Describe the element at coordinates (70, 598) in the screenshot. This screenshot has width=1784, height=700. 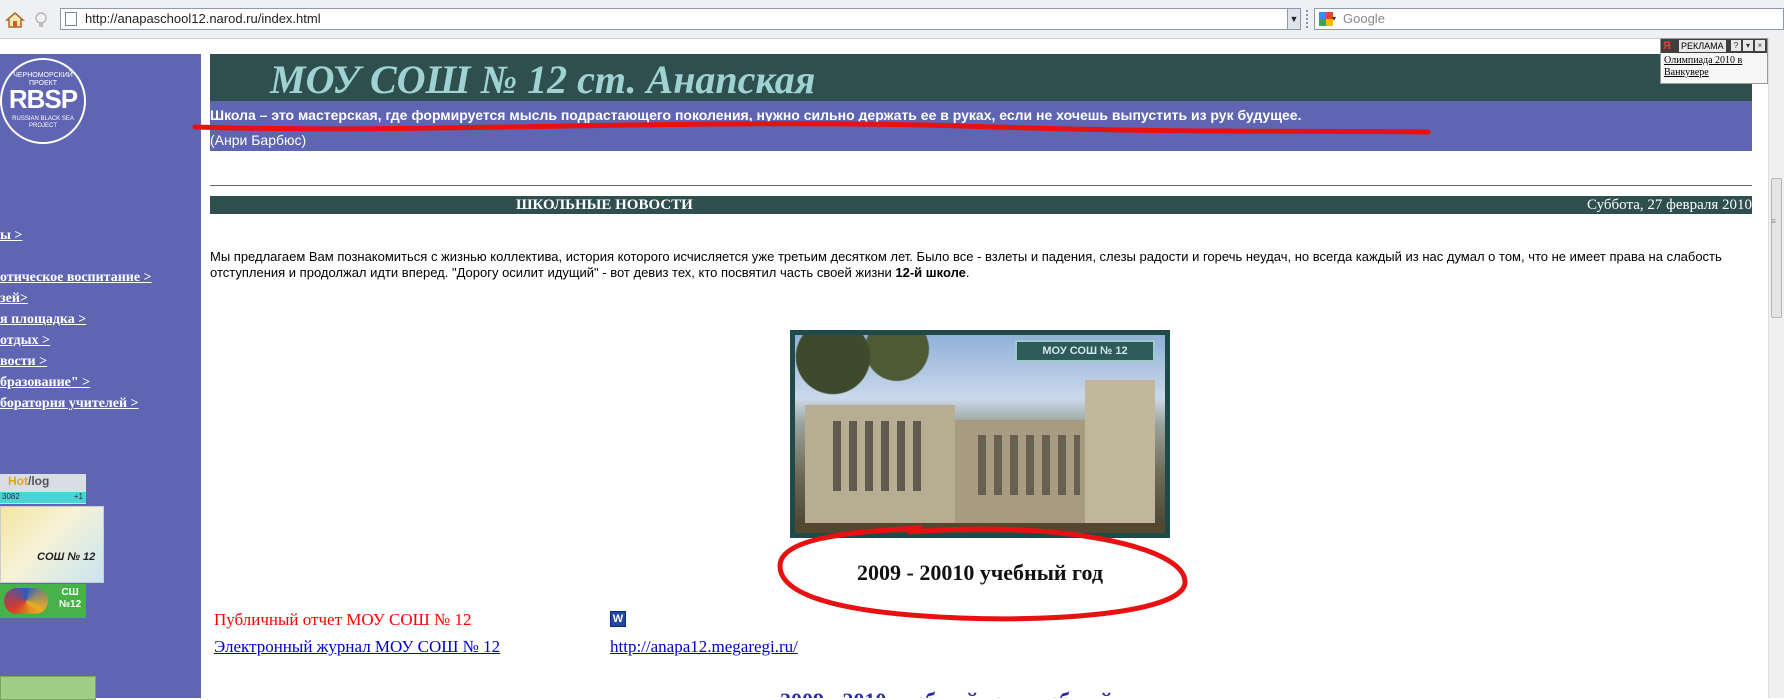
I see `green-badge-text: СШ №12` at that location.